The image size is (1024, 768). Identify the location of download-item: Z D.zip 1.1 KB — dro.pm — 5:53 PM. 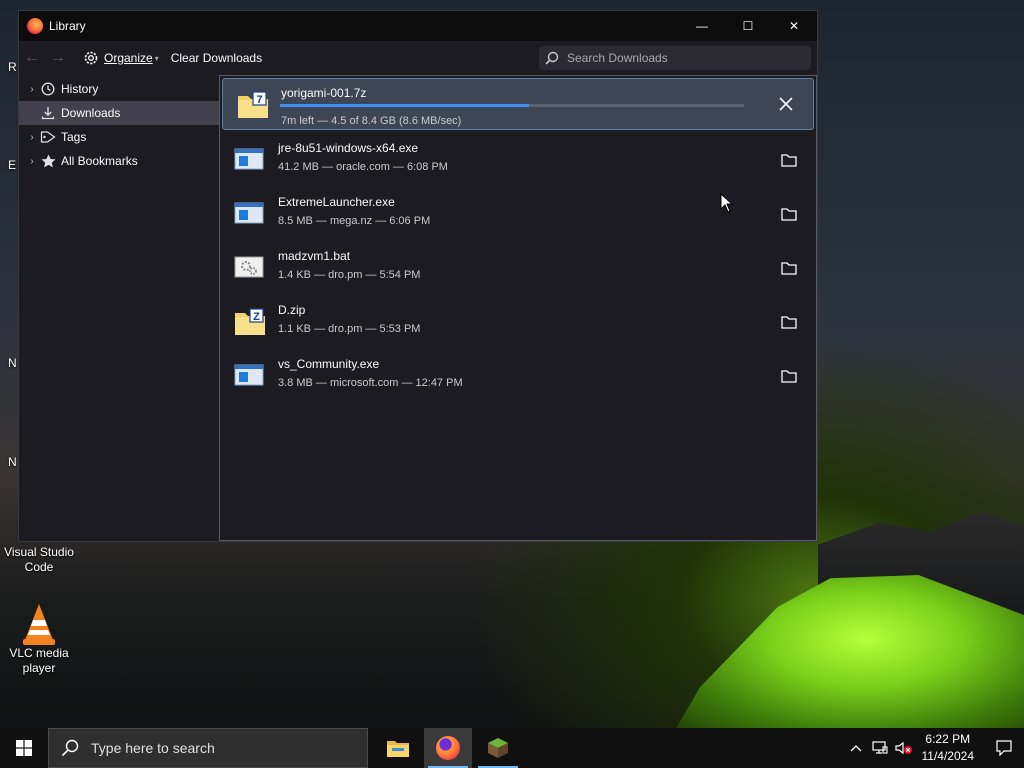
(518, 322).